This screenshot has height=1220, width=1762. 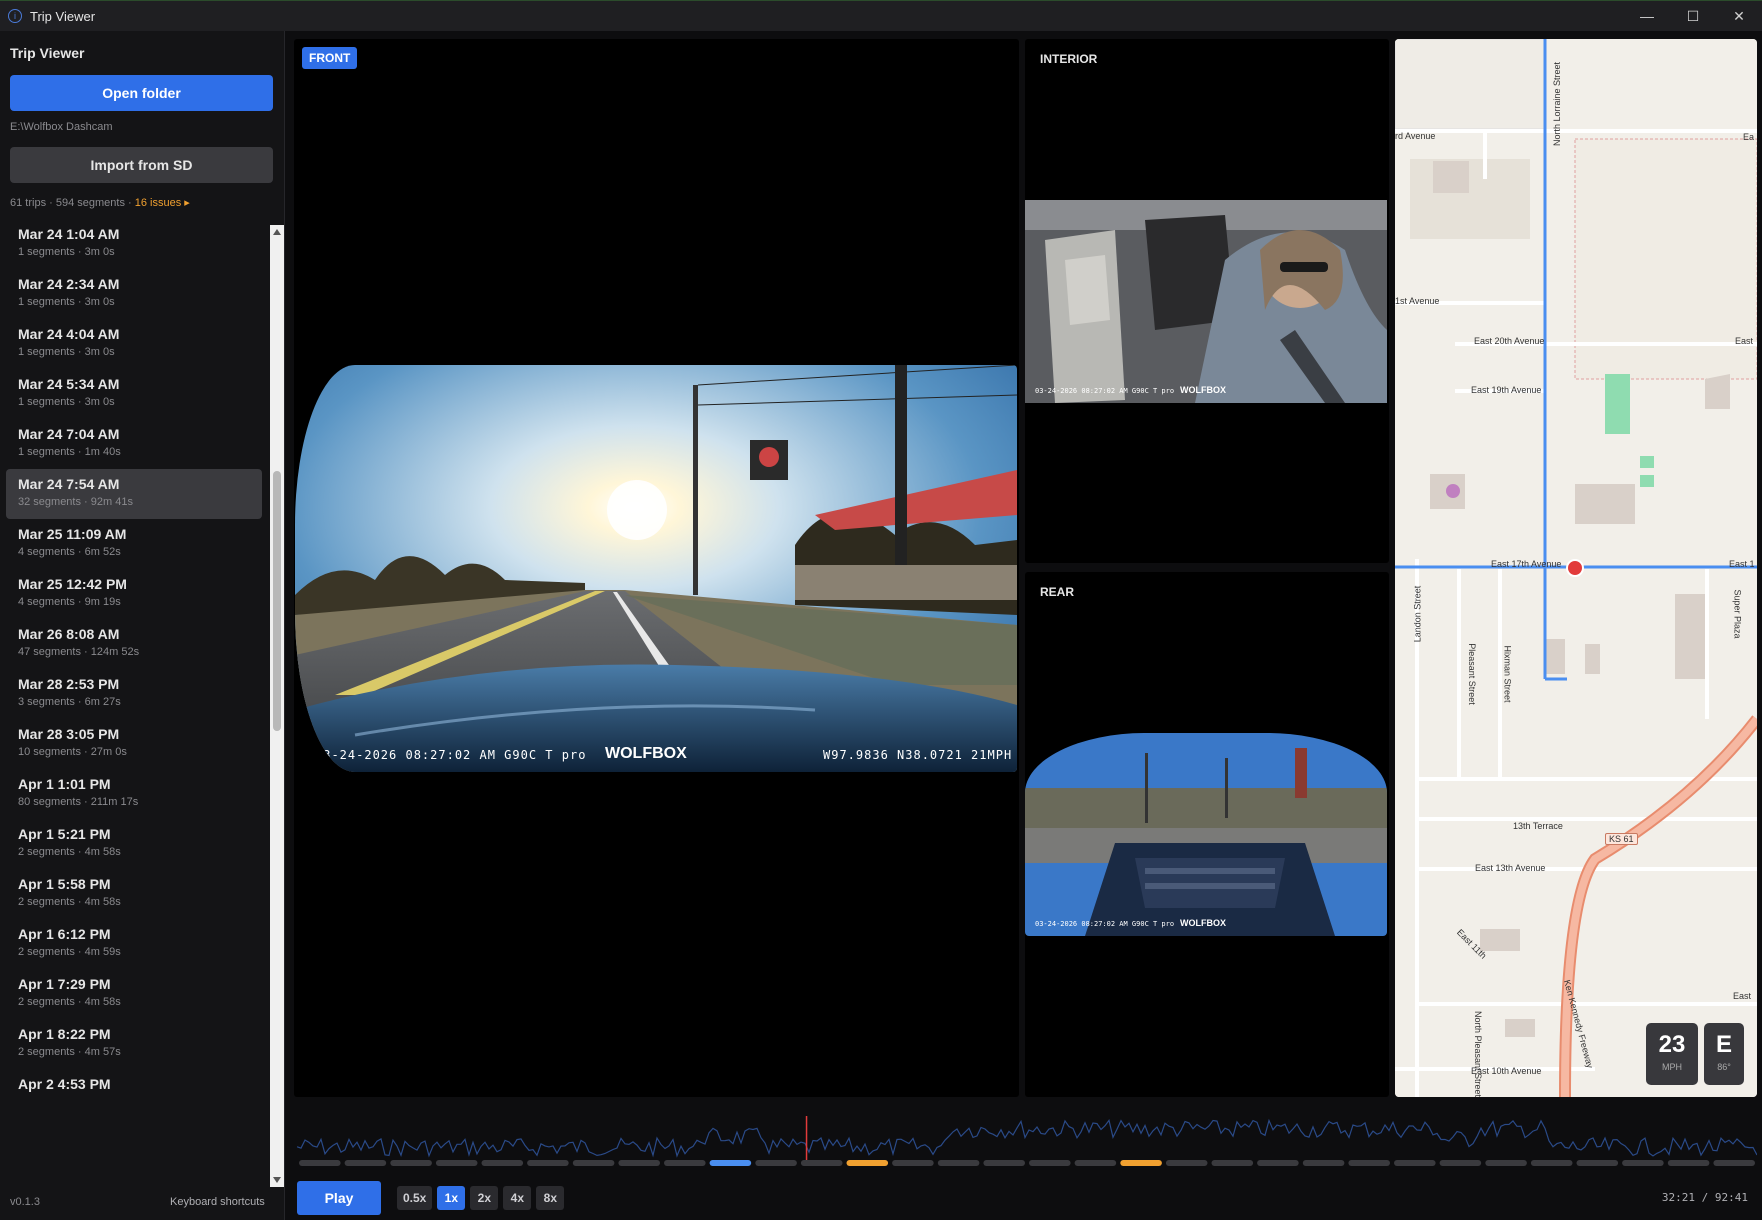 I want to click on trip-item: Mar 25 11:09 AM 4 segments · 6m 52s, so click(x=134, y=544).